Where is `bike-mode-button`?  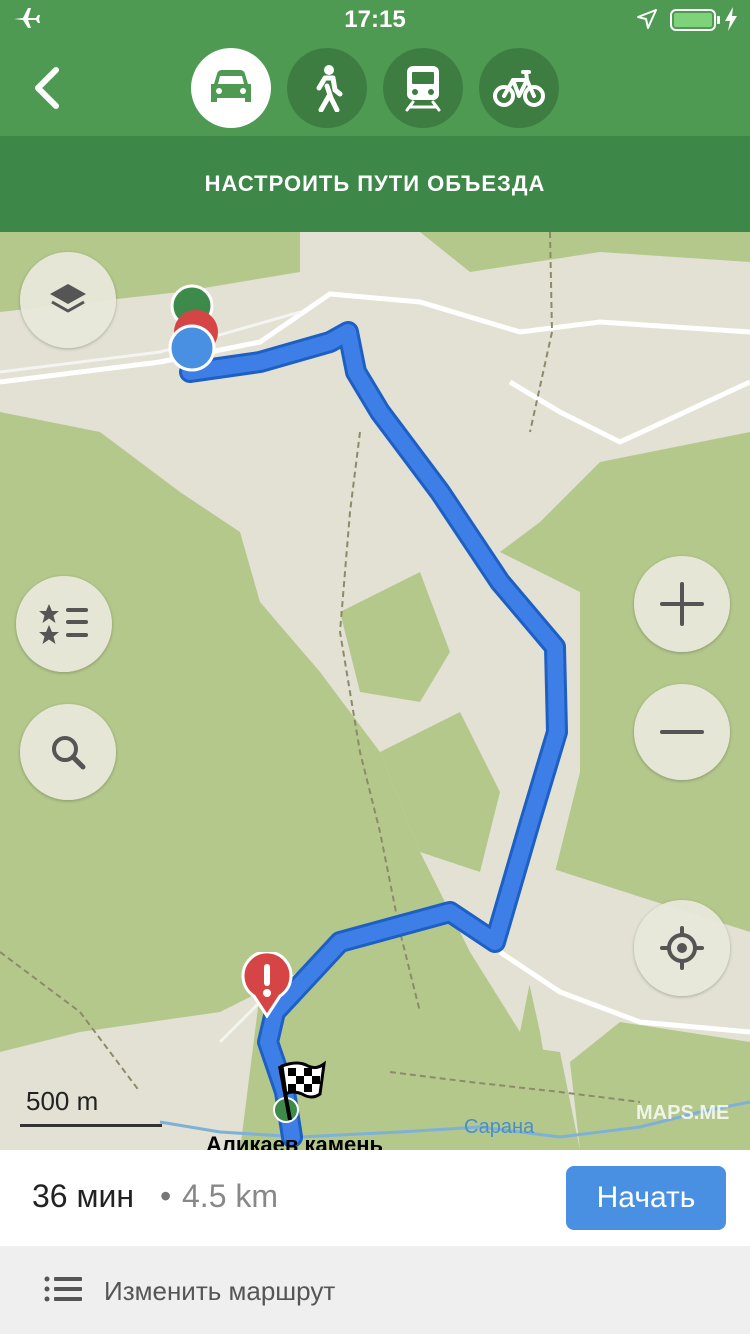 bike-mode-button is located at coordinates (519, 88).